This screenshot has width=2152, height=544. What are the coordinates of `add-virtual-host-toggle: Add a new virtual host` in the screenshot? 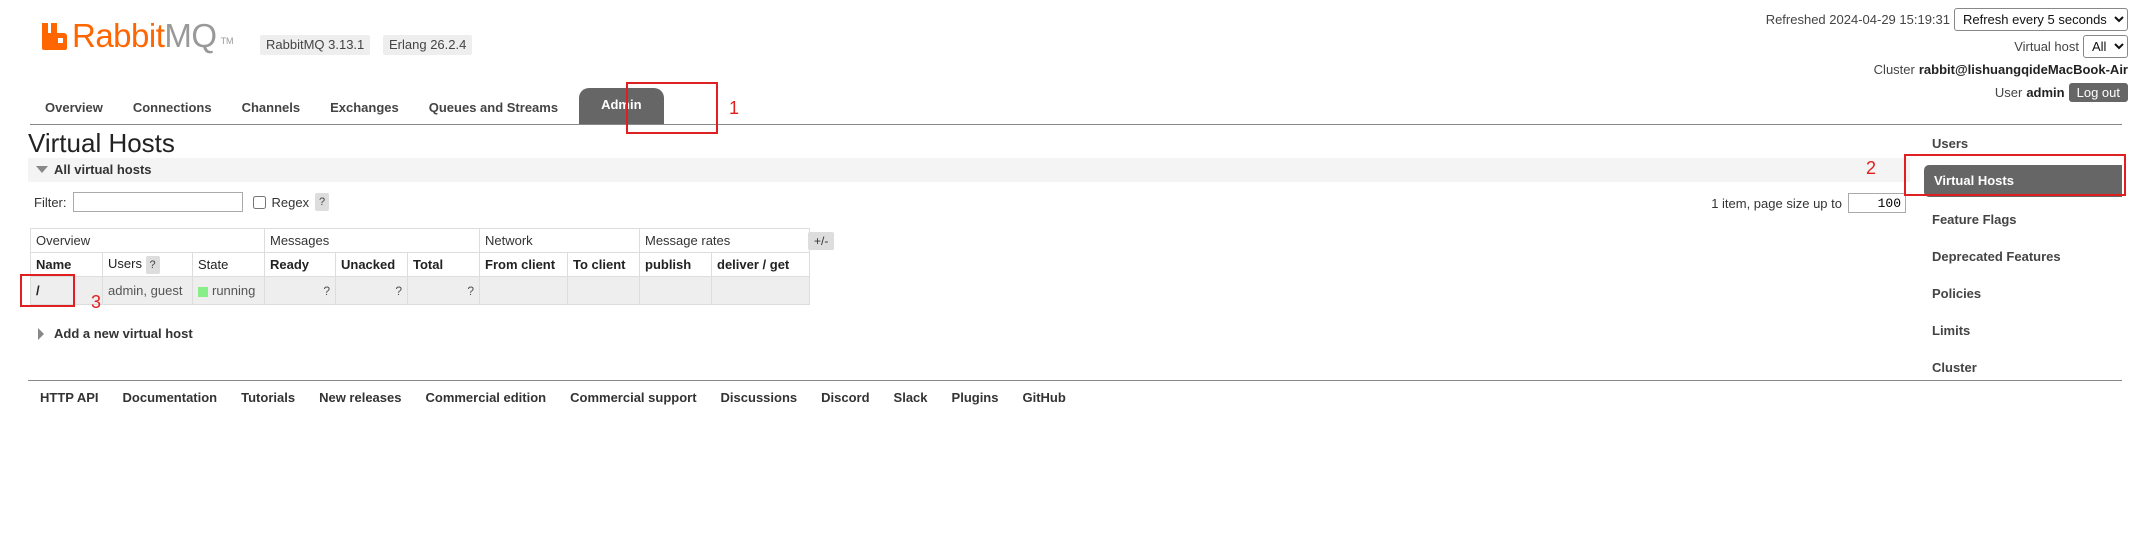 It's located at (115, 333).